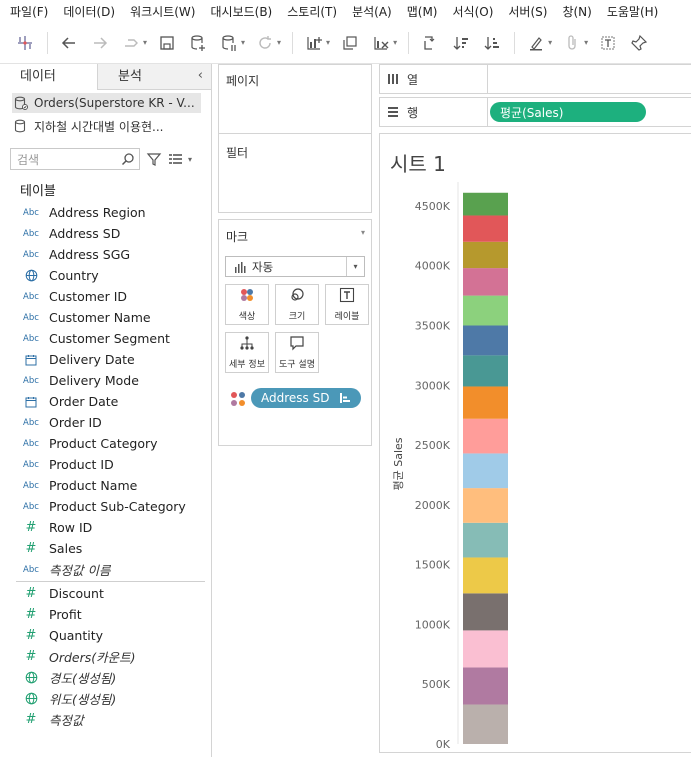  What do you see at coordinates (190, 159) in the screenshot?
I see `view-options-dropdown-icon: ▾` at bounding box center [190, 159].